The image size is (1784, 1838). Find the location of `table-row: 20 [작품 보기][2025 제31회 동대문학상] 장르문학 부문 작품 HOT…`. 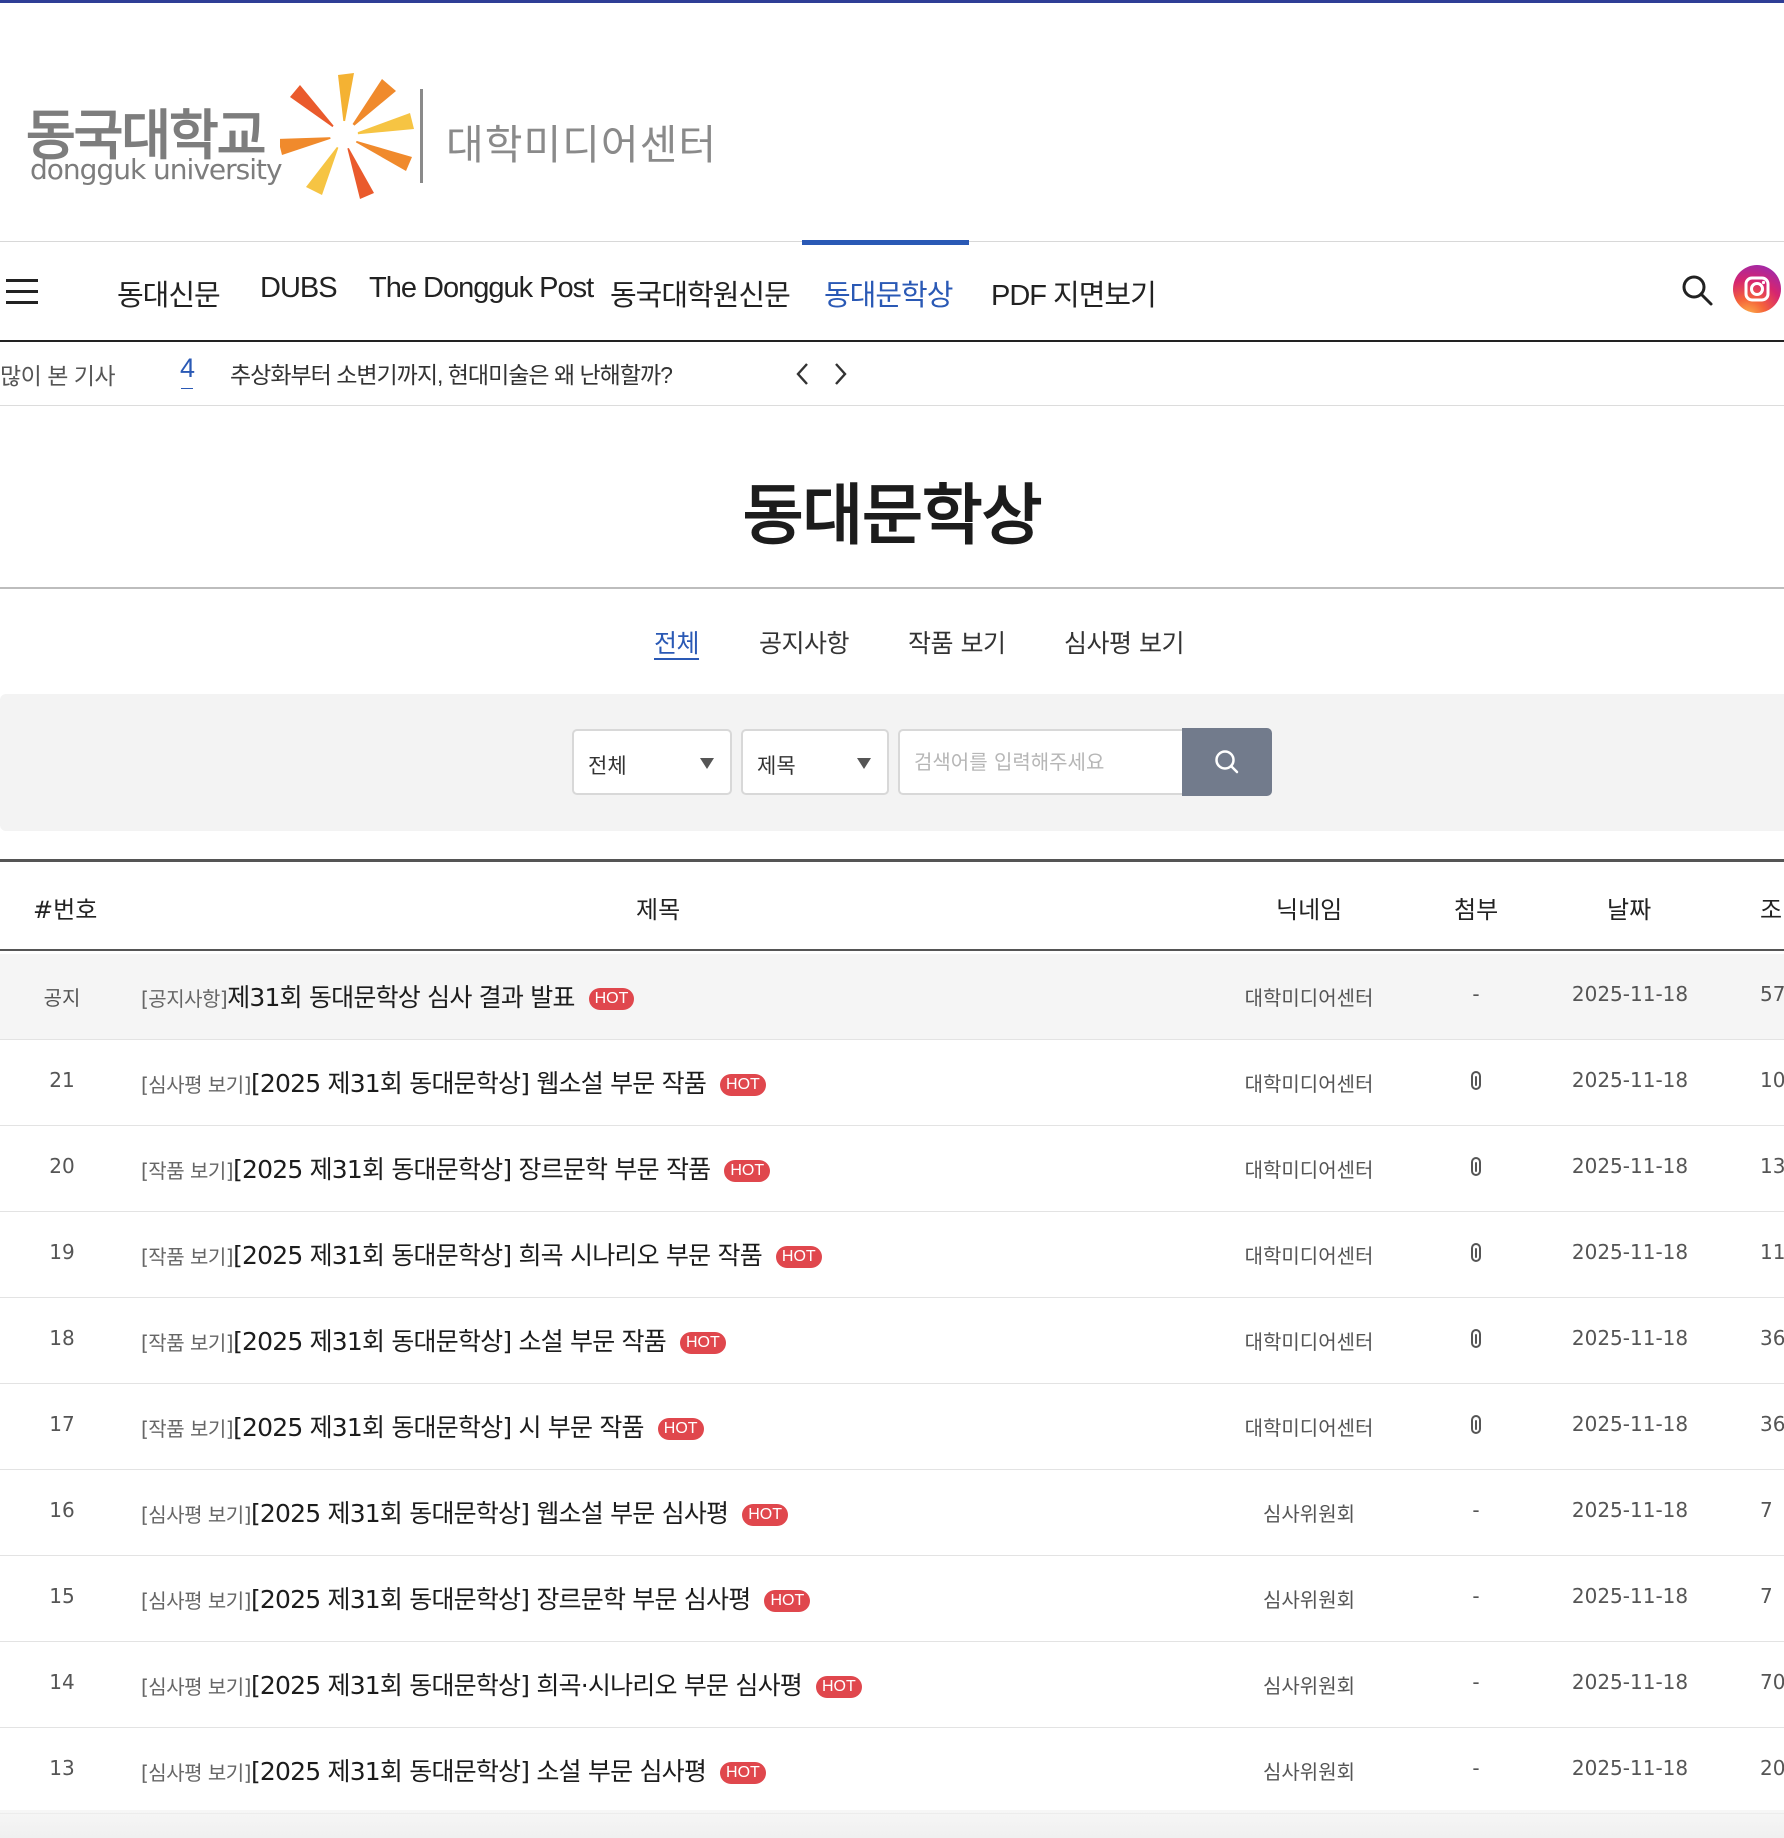

table-row: 20 [작품 보기][2025 제31회 동대문학상] 장르문학 부문 작품 HOT… is located at coordinates (892, 1169).